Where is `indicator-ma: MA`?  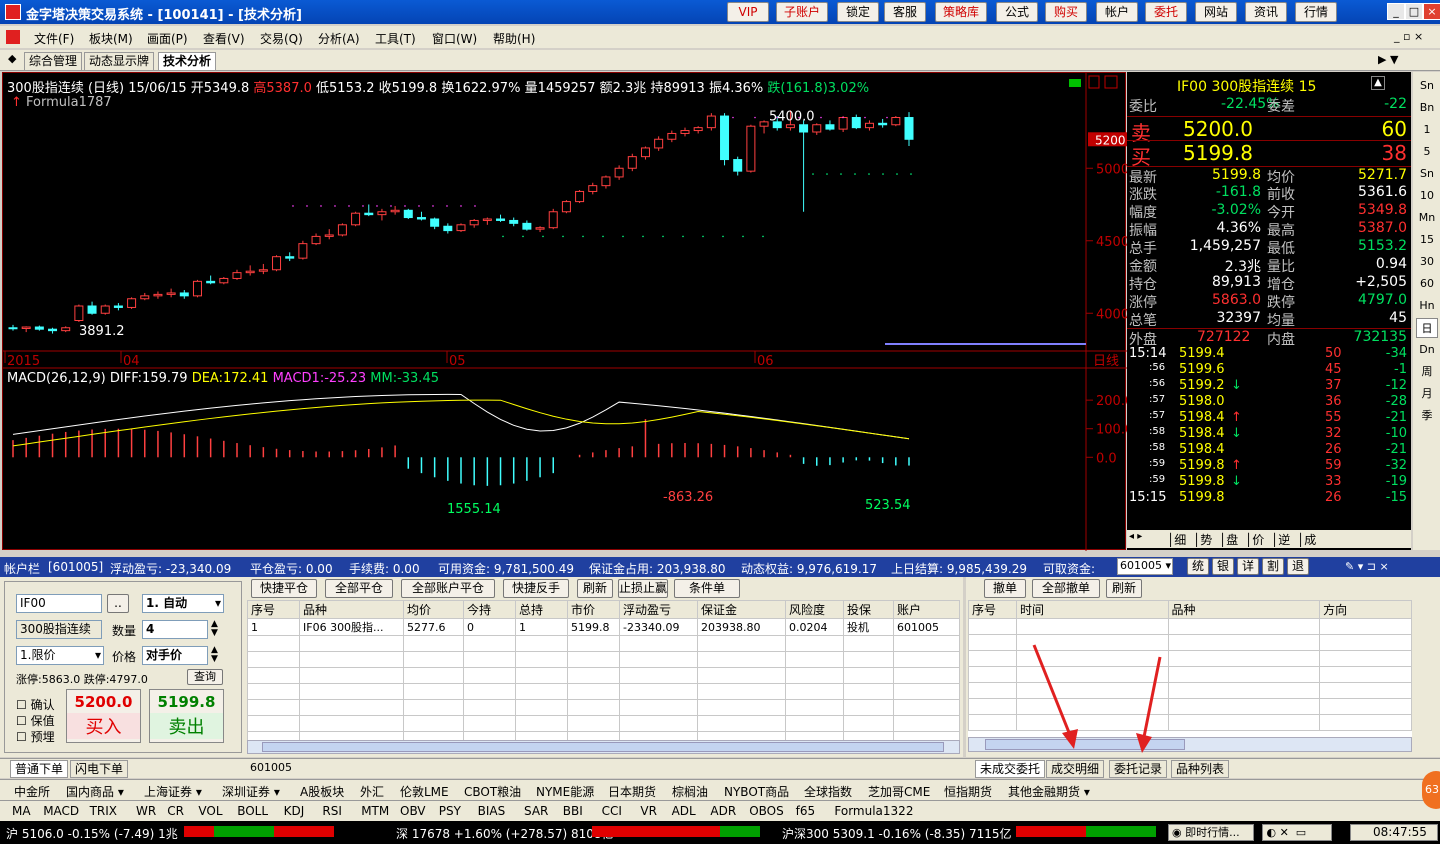 indicator-ma: MA is located at coordinates (21, 811).